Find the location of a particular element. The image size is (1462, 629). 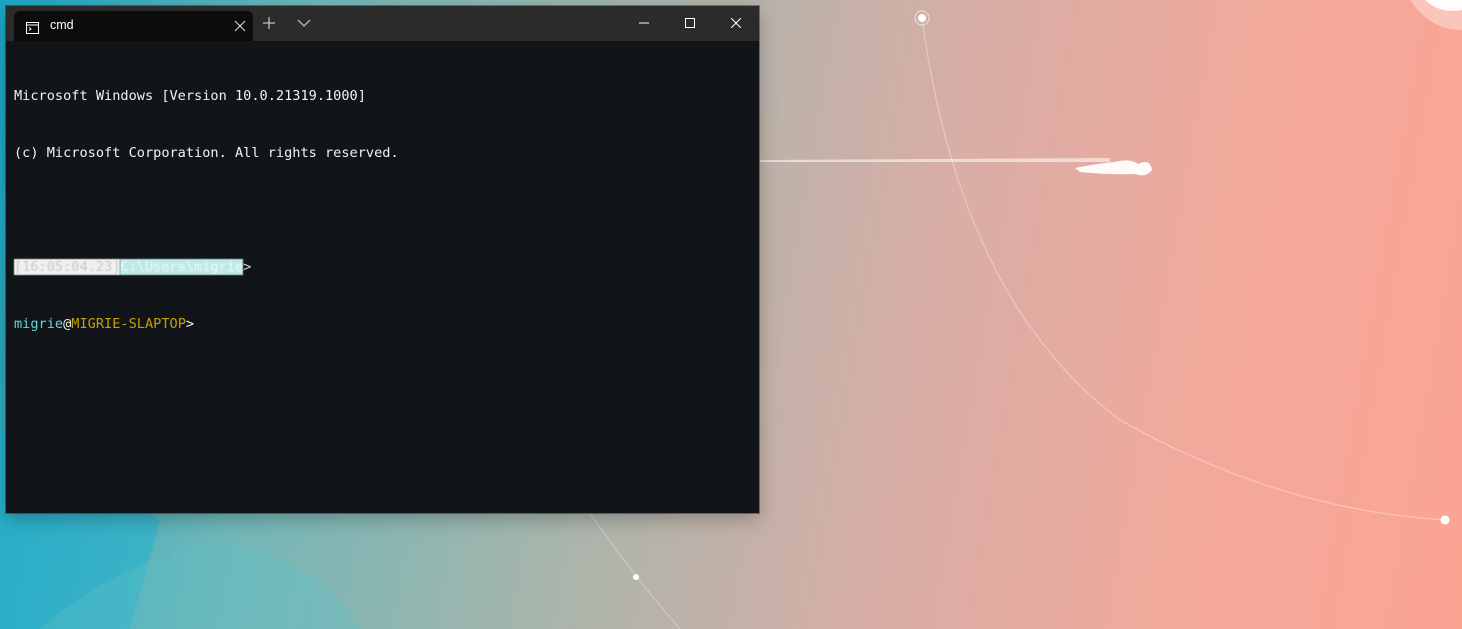

maximize-icon is located at coordinates (690, 23).